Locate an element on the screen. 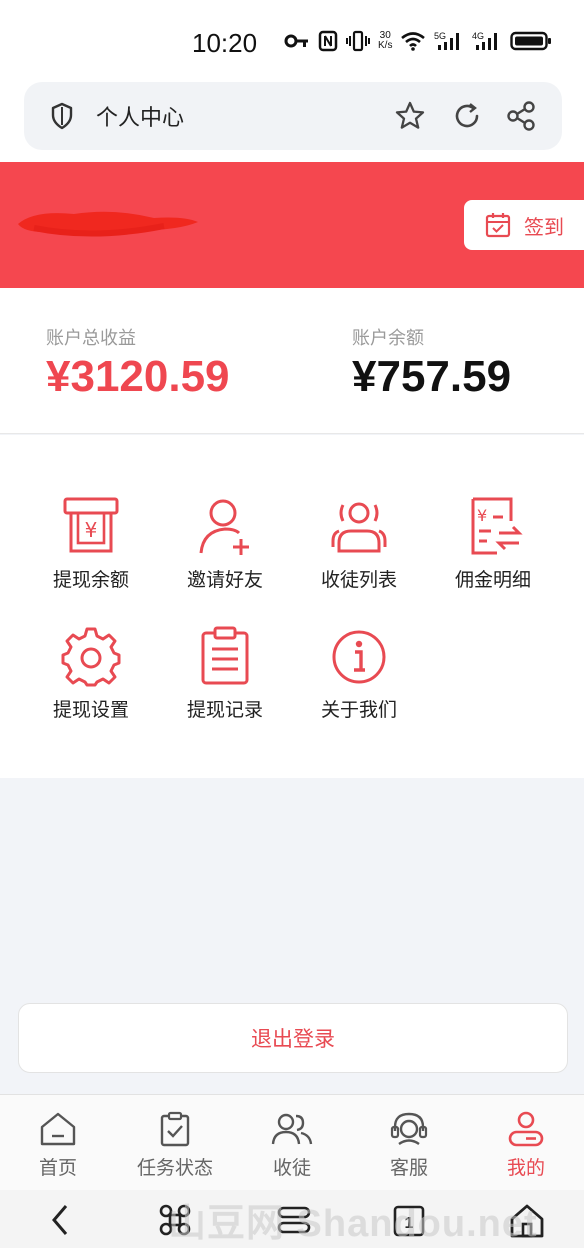 This screenshot has width=584, height=1248. wifi-icon is located at coordinates (413, 41).